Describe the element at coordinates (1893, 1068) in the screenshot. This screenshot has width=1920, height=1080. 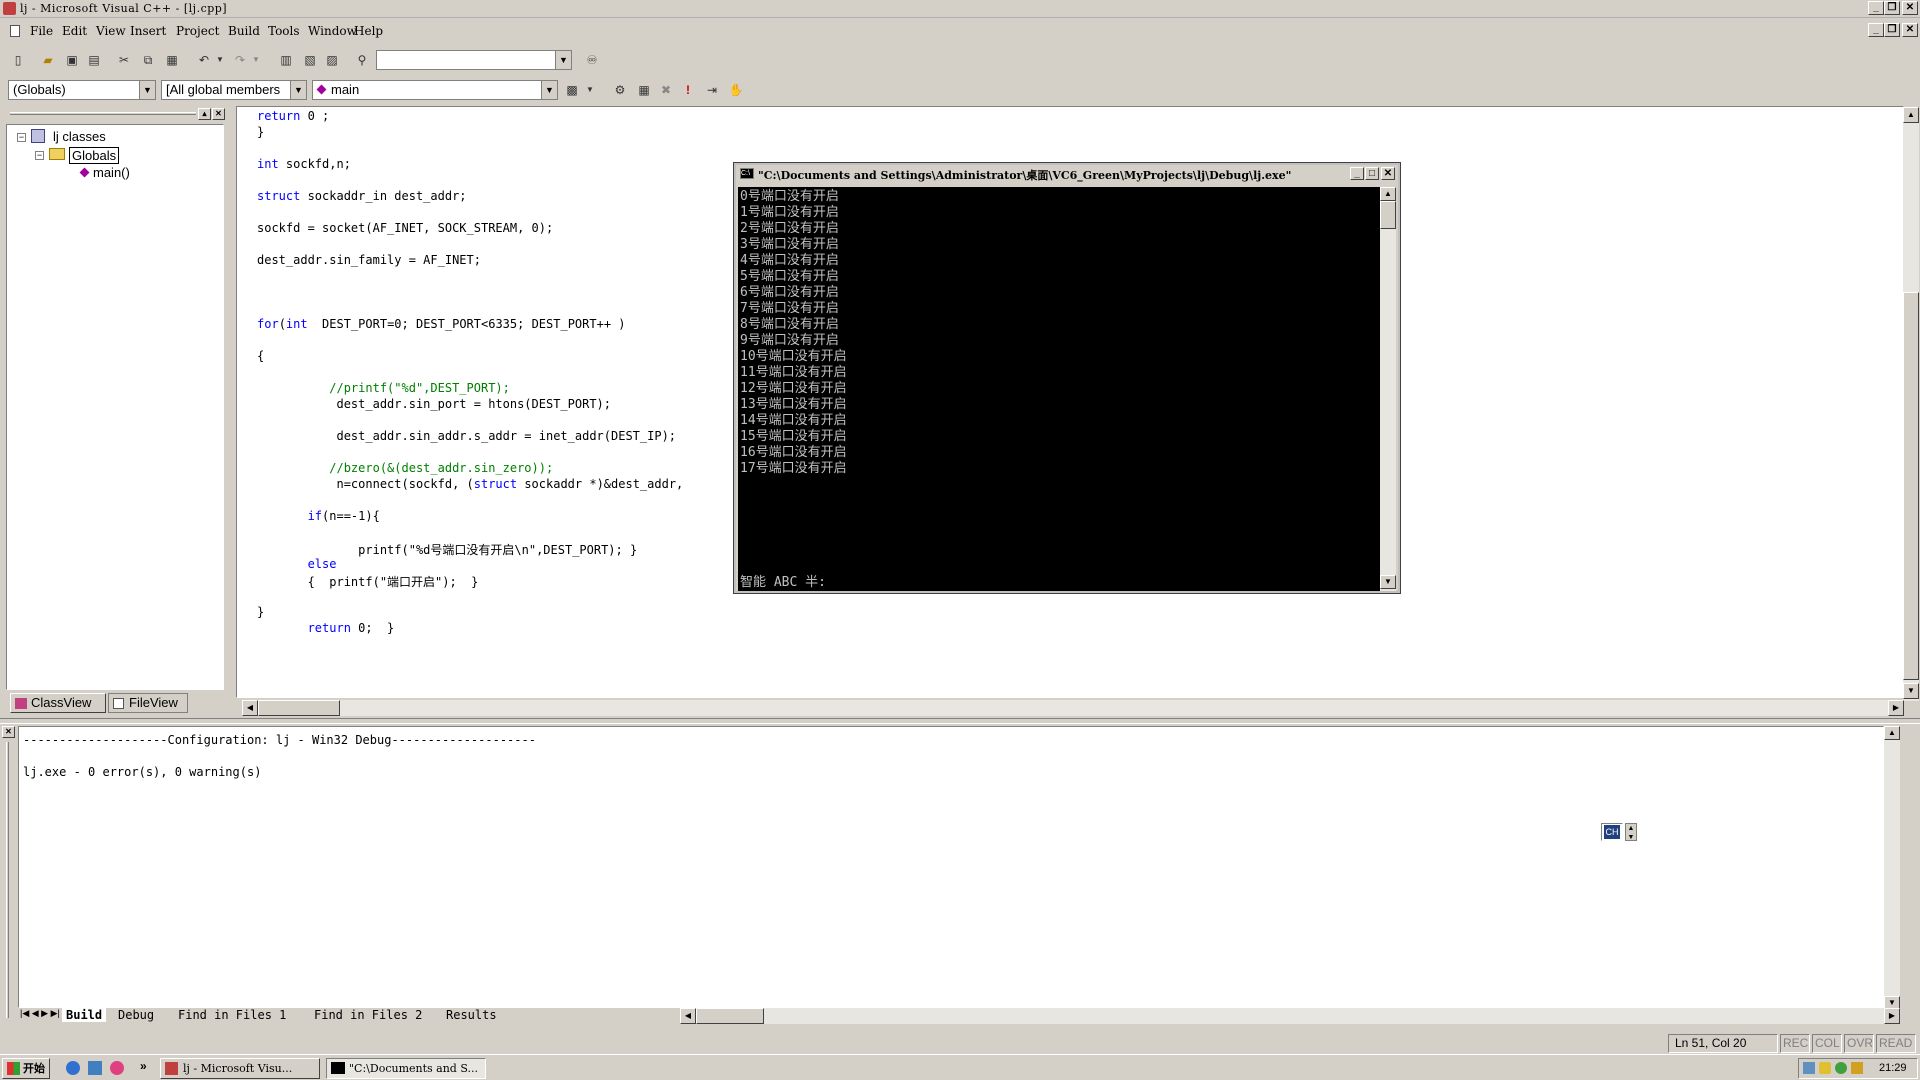
I see `tray-clock: 21:29` at that location.